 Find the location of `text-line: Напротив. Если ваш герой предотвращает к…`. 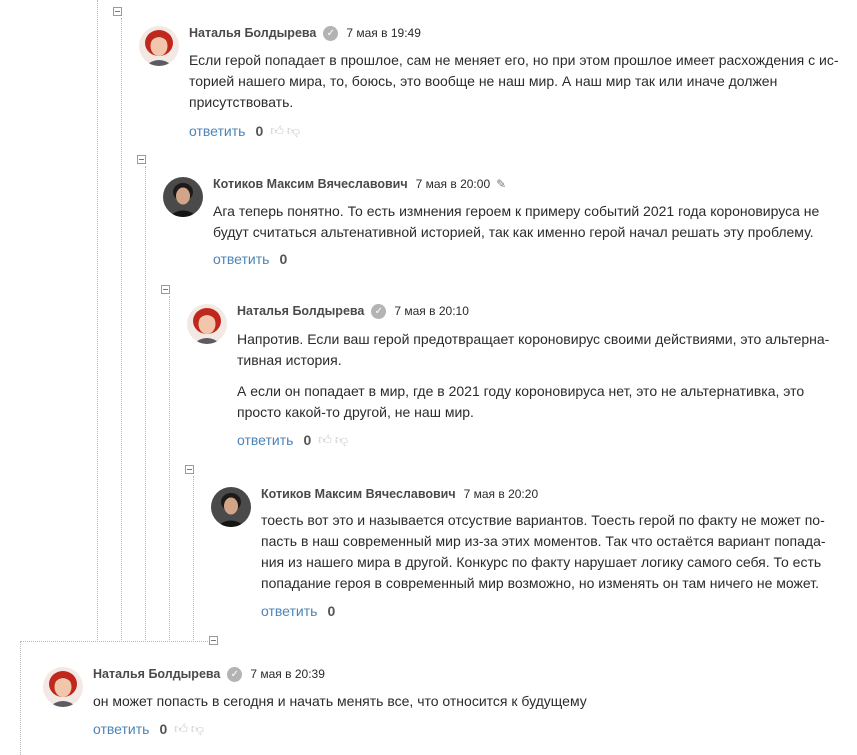

text-line: Напротив. Если ваш герой предотвращает к… is located at coordinates (533, 339).